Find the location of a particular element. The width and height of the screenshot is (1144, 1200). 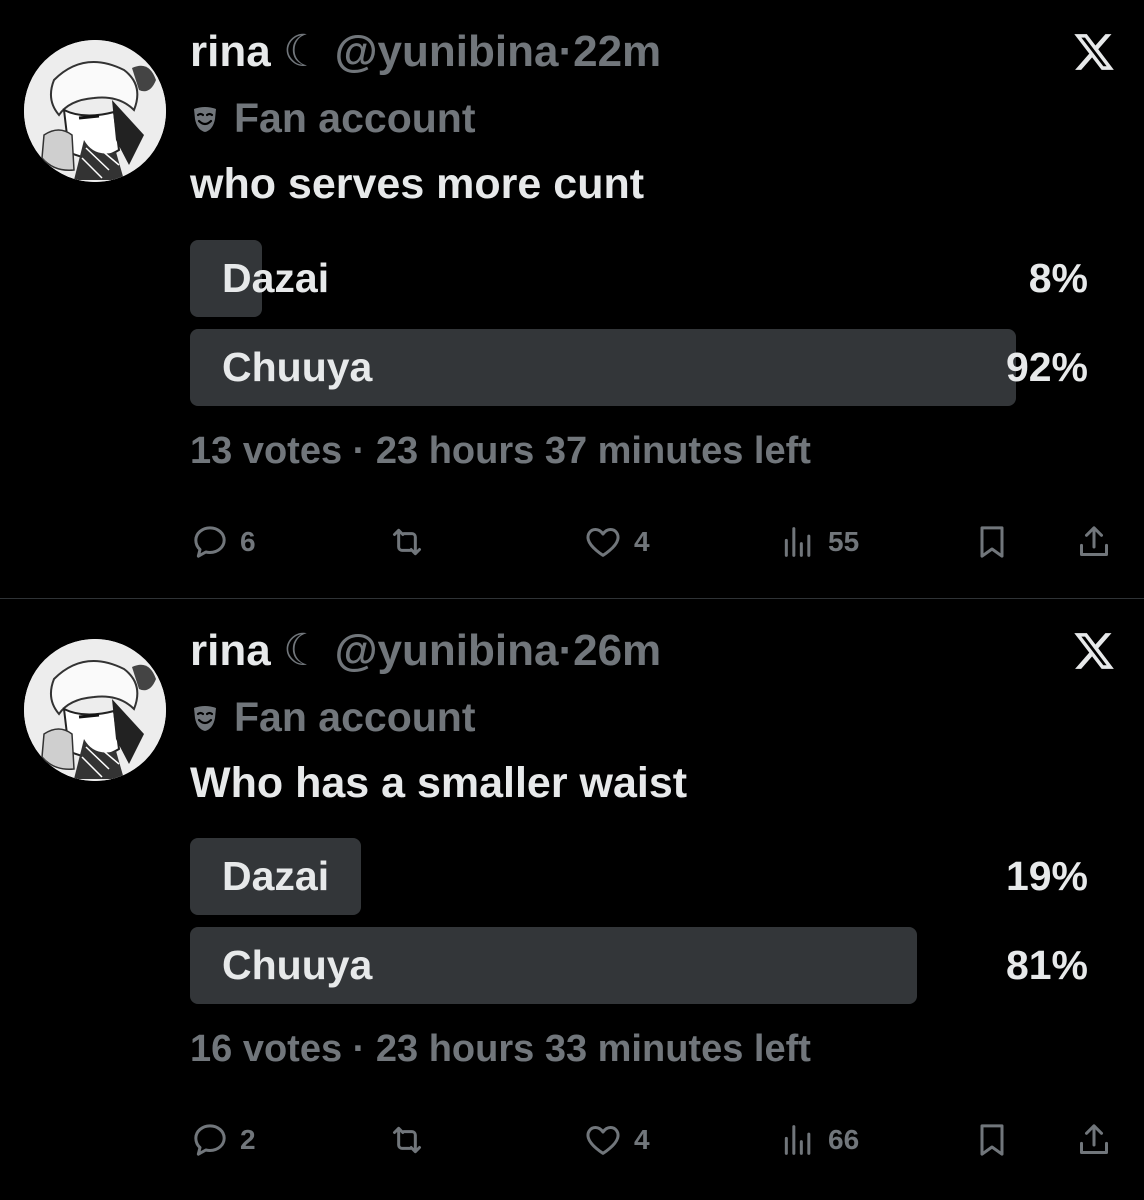

poll-option-percent: 19% is located at coordinates (1046, 876).